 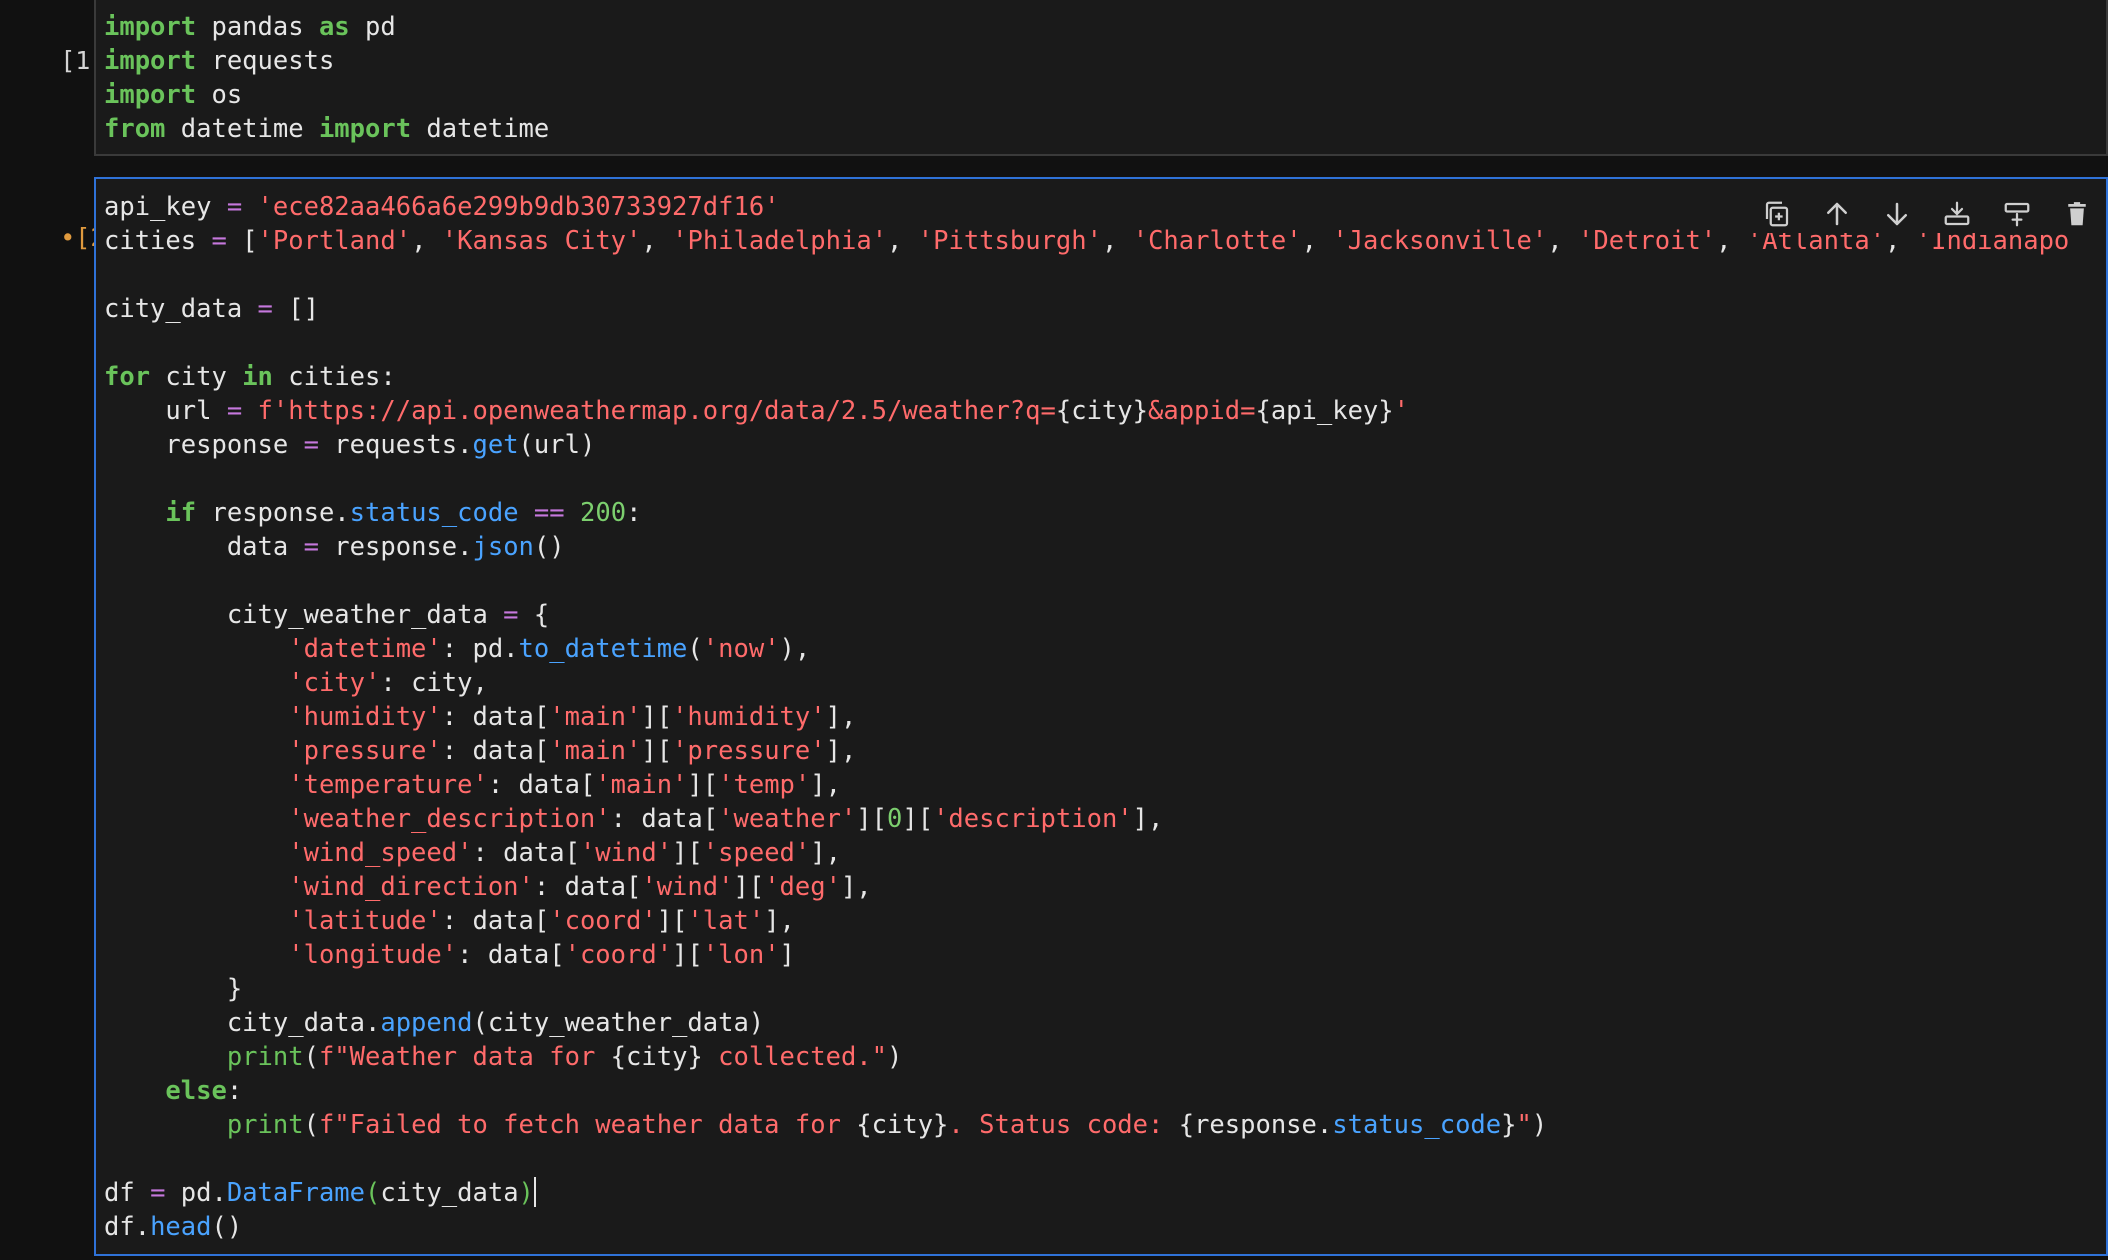 What do you see at coordinates (273, 513) in the screenshot?
I see `code-token: response.` at bounding box center [273, 513].